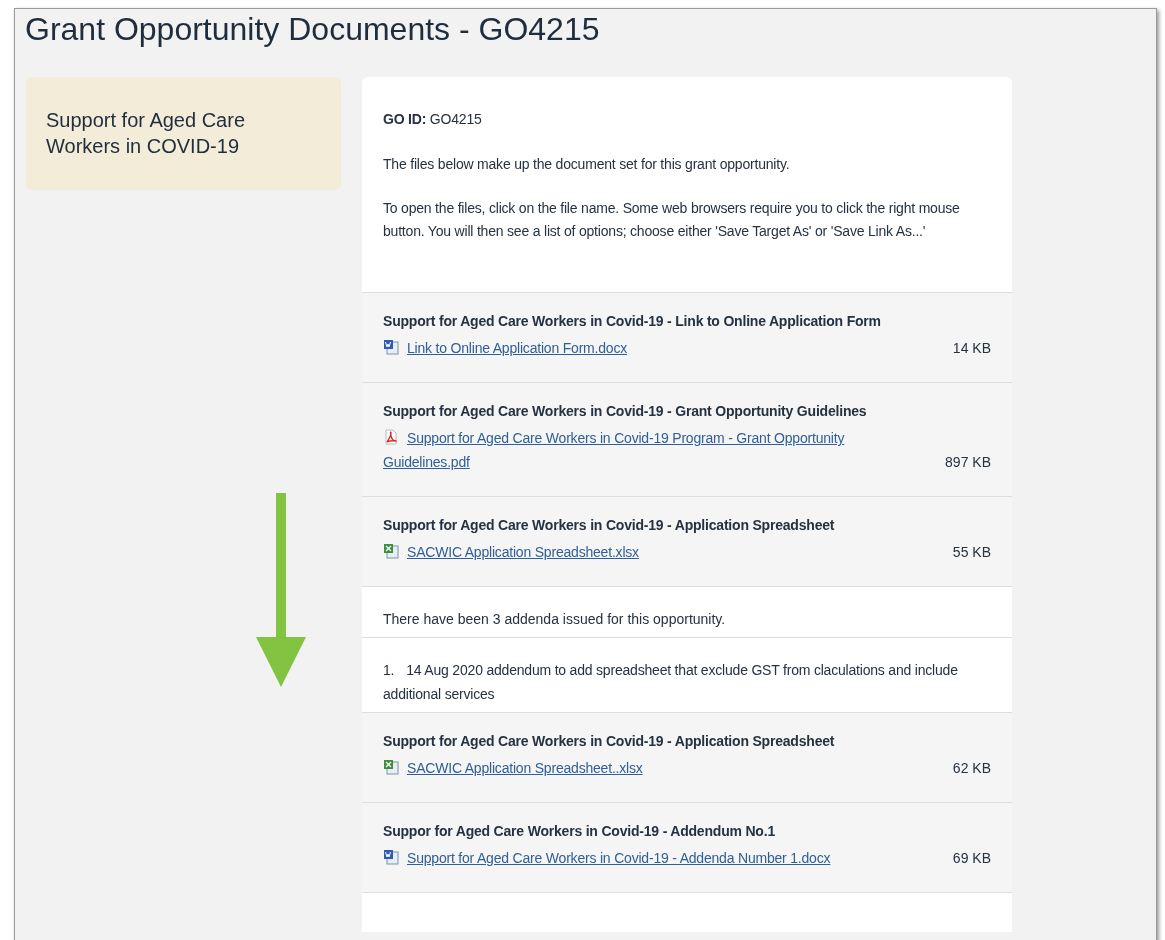 This screenshot has height=940, width=1165. I want to click on file-size: 69 KB, so click(971, 858).